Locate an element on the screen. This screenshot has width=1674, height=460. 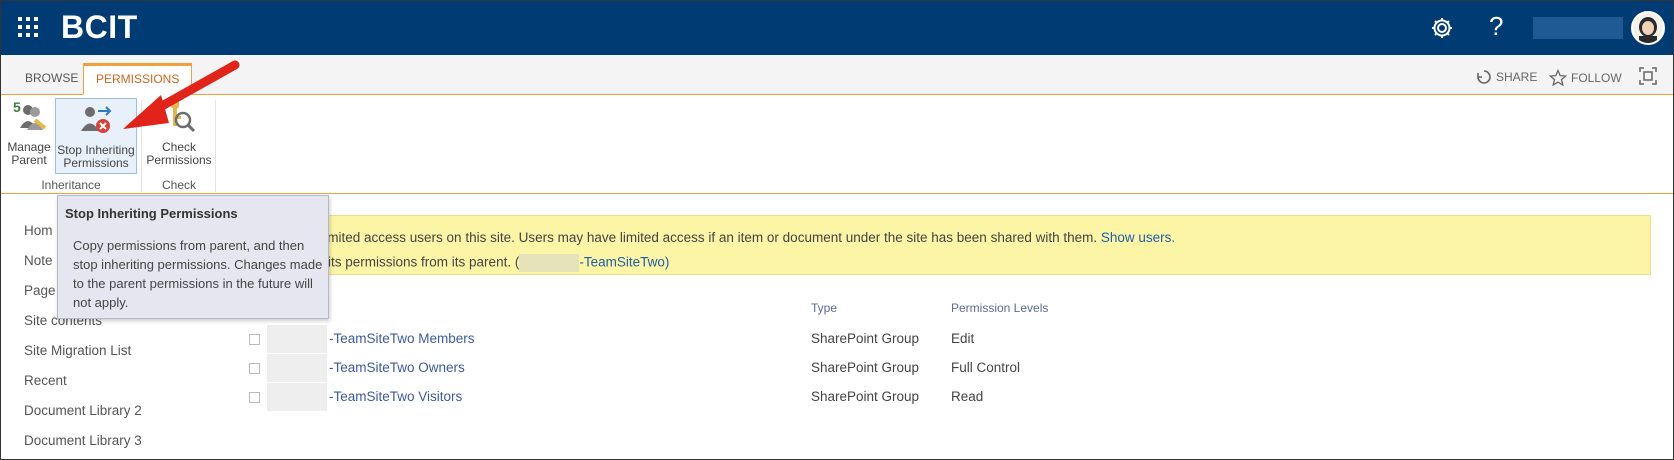
user-name-redacted is located at coordinates (1578, 28).